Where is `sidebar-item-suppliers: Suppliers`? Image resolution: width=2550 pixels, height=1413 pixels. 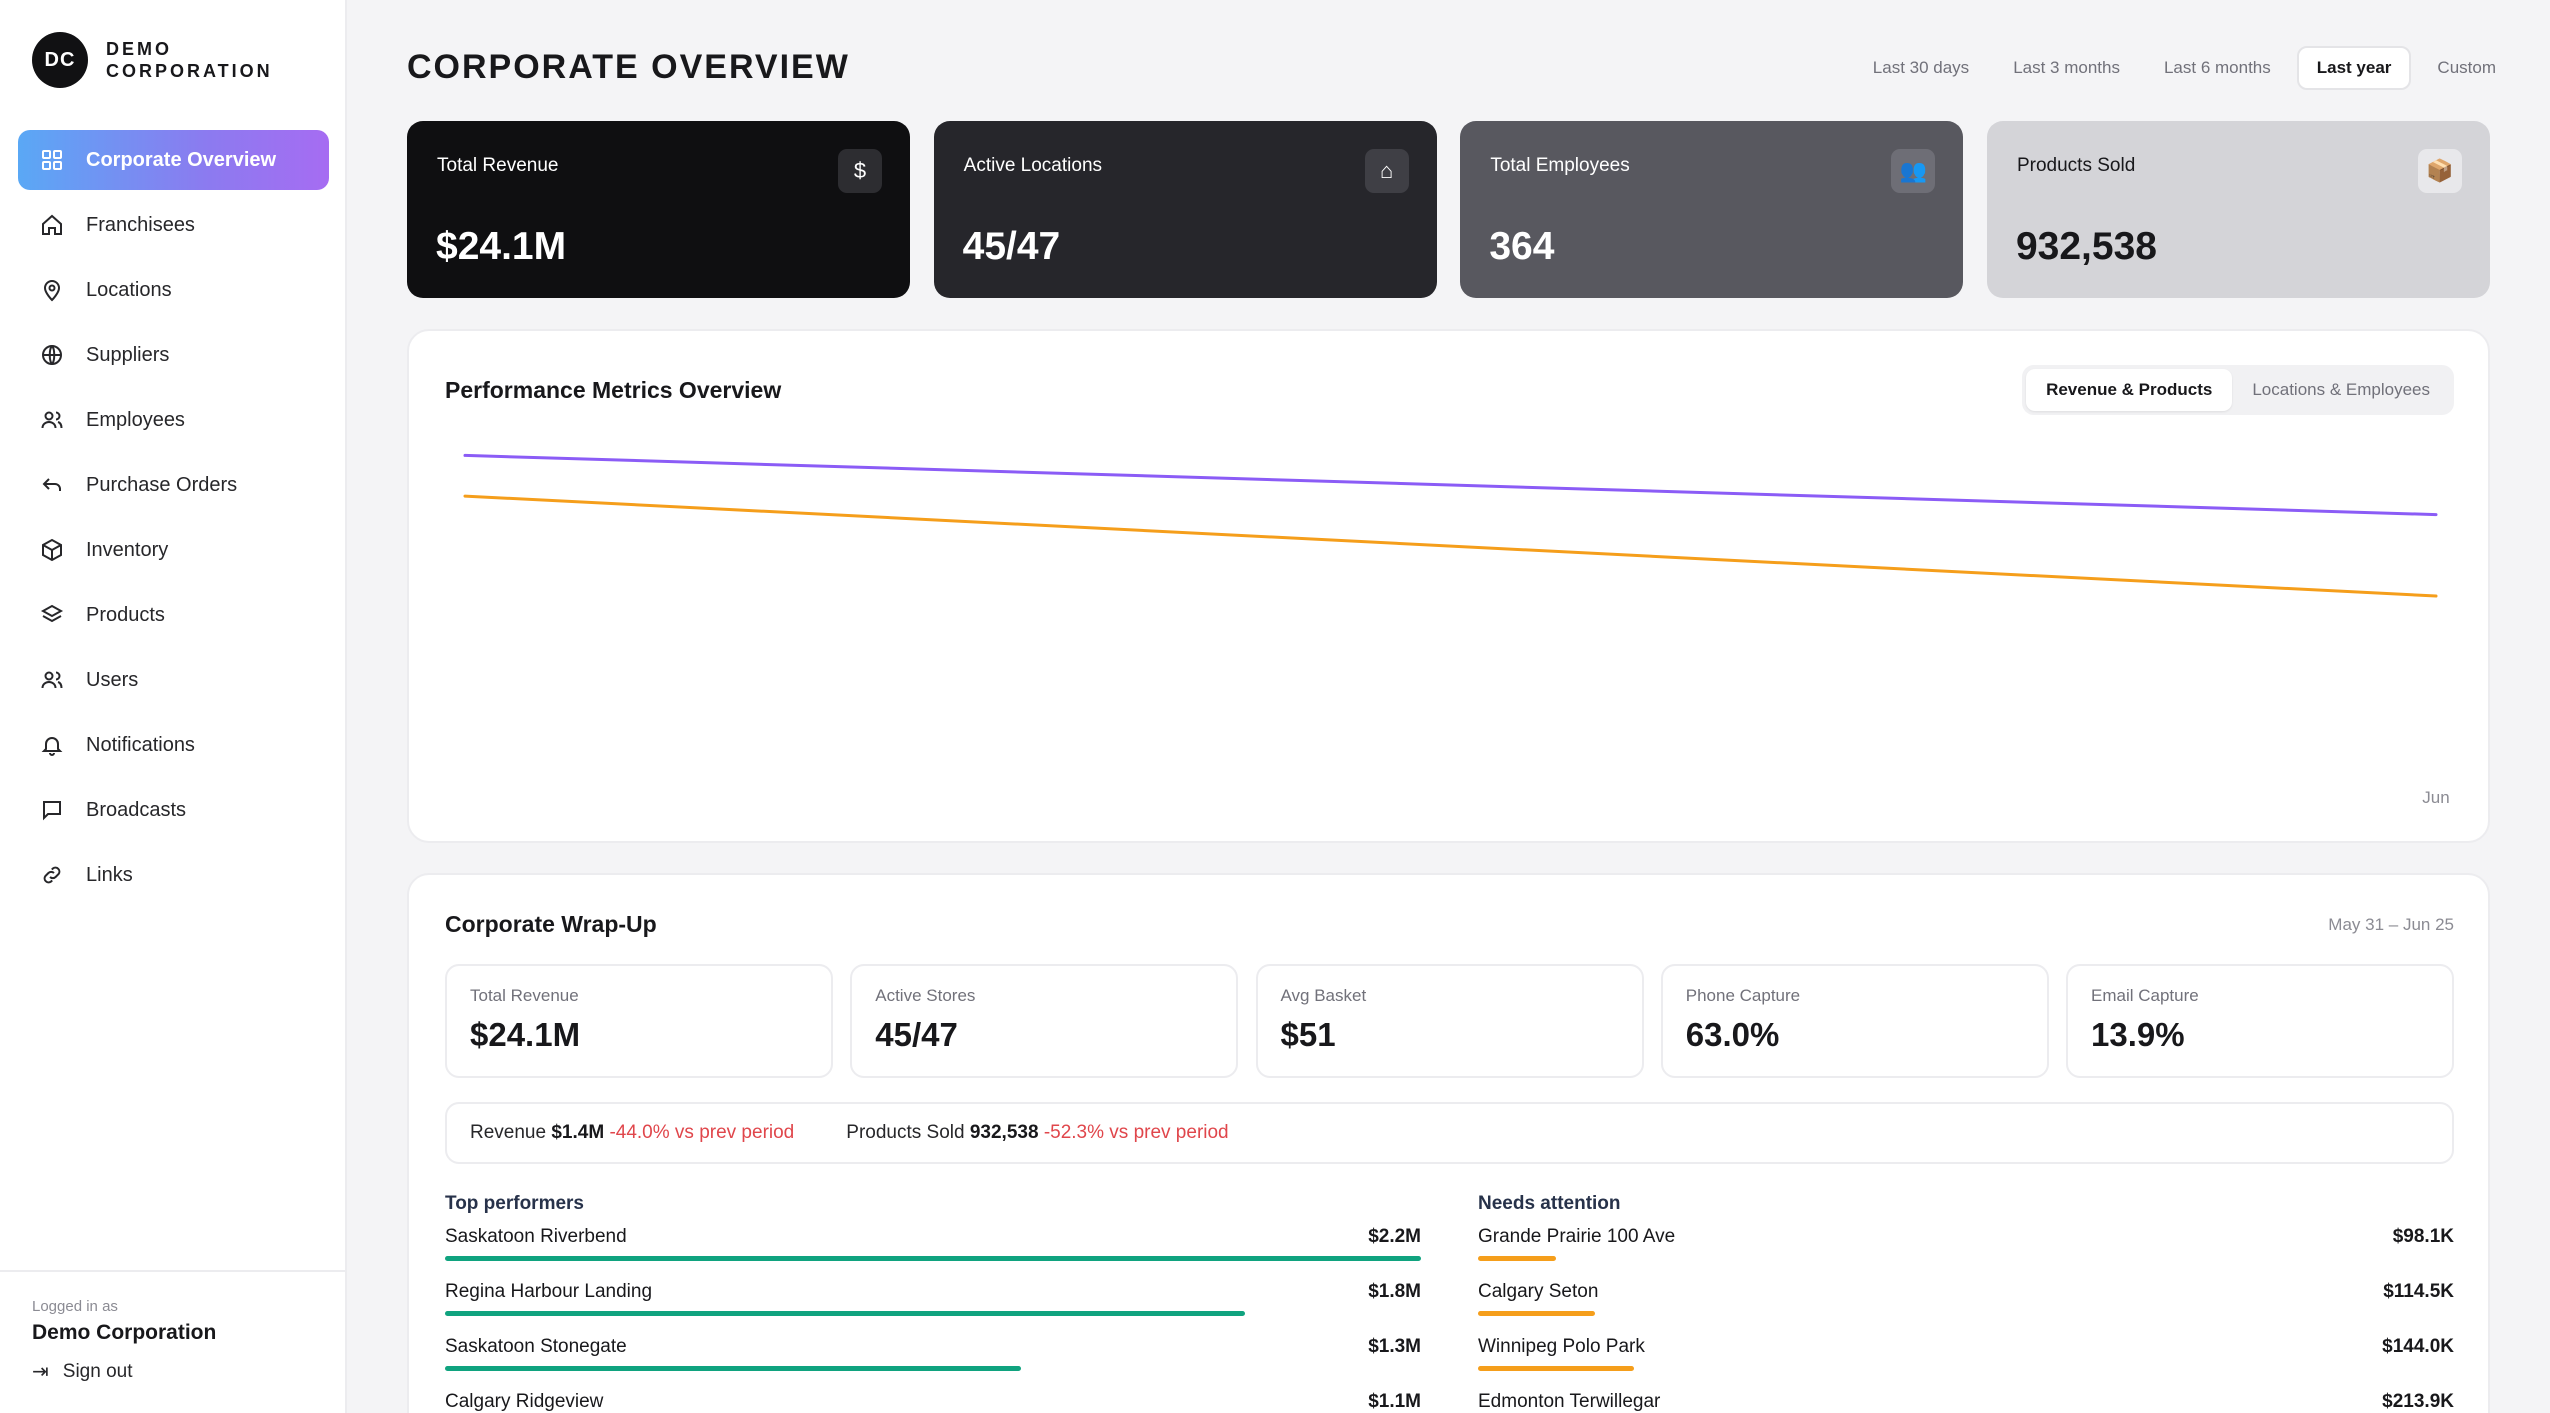
sidebar-item-suppliers: Suppliers is located at coordinates (173, 355).